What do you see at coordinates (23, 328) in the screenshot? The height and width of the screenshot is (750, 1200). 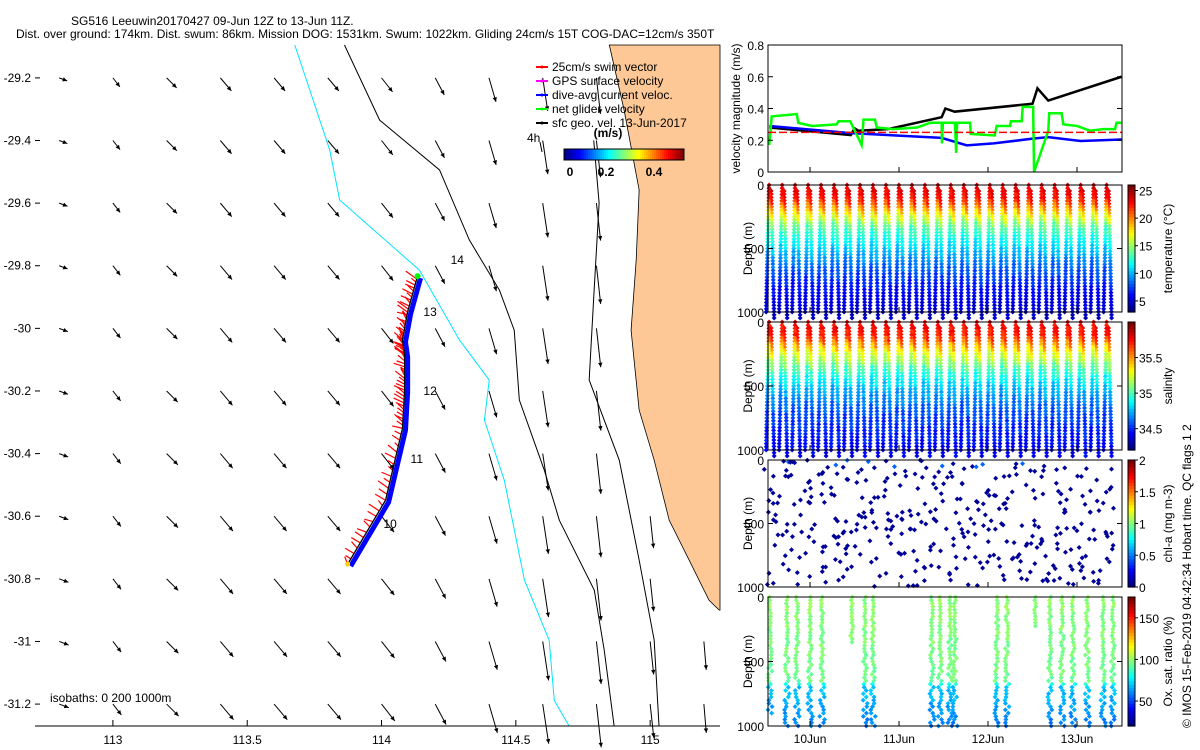 I see `y-tick-label: -30` at bounding box center [23, 328].